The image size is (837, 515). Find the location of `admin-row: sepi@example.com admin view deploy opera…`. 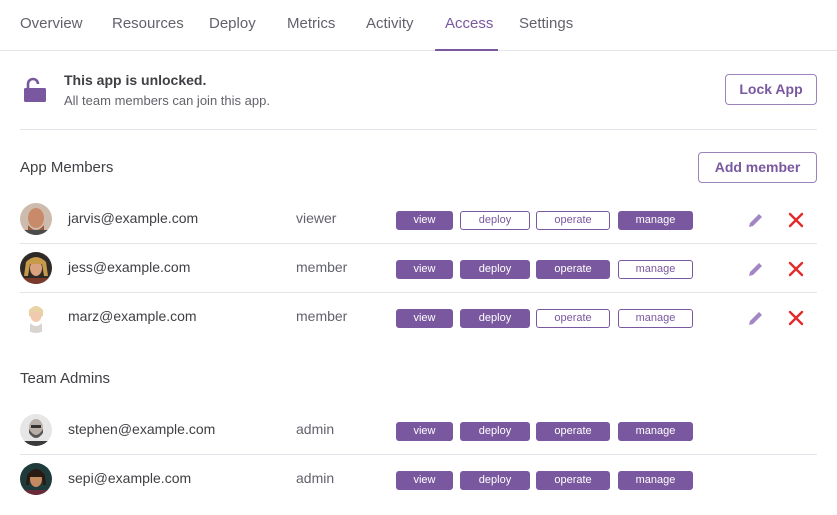

admin-row: sepi@example.com admin view deploy opera… is located at coordinates (418, 479).